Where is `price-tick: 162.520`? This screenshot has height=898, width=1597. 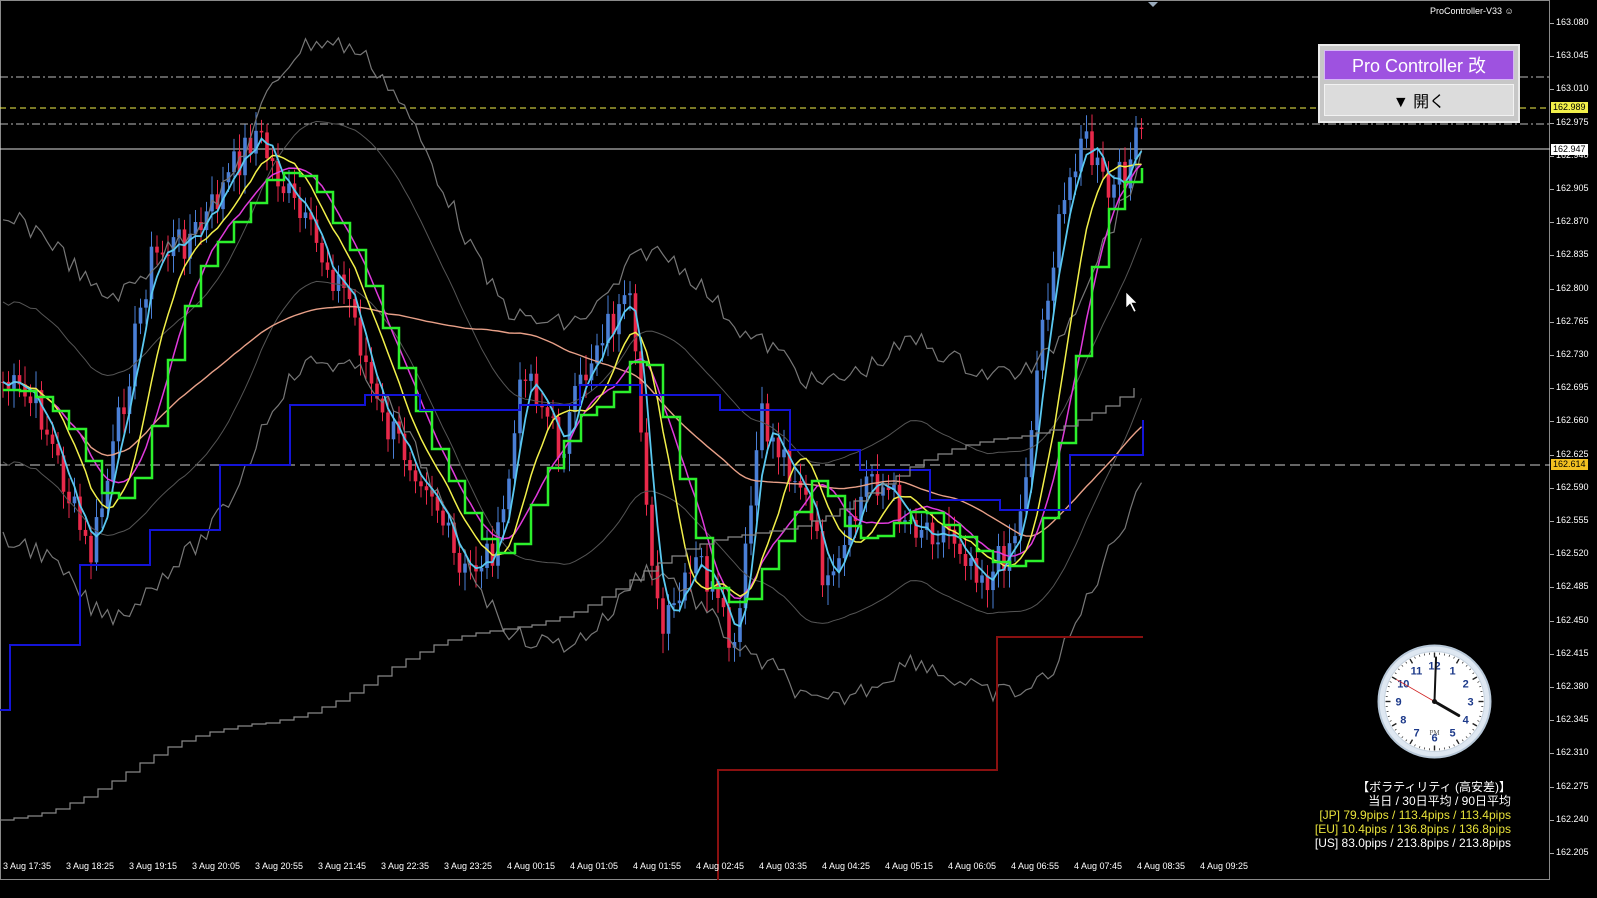 price-tick: 162.520 is located at coordinates (1572, 553).